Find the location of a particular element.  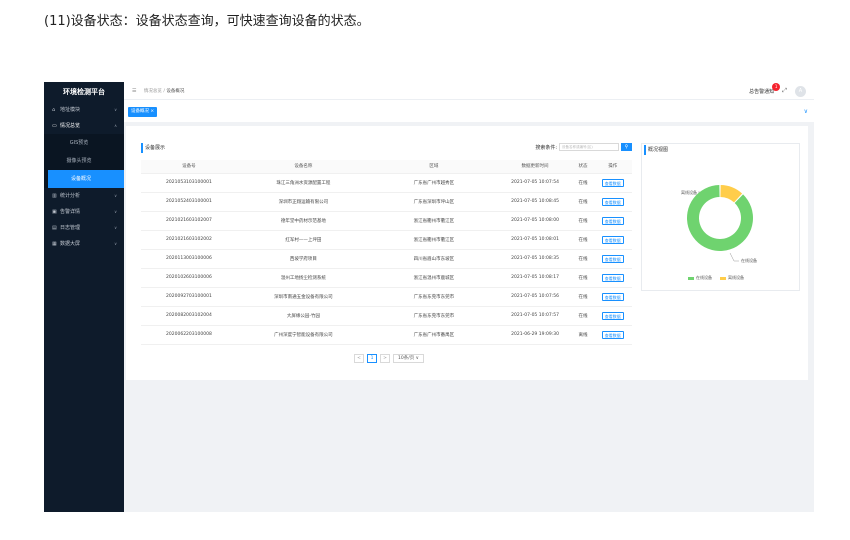

cell-region: 广东省深圳市坪山区 is located at coordinates (433, 202).